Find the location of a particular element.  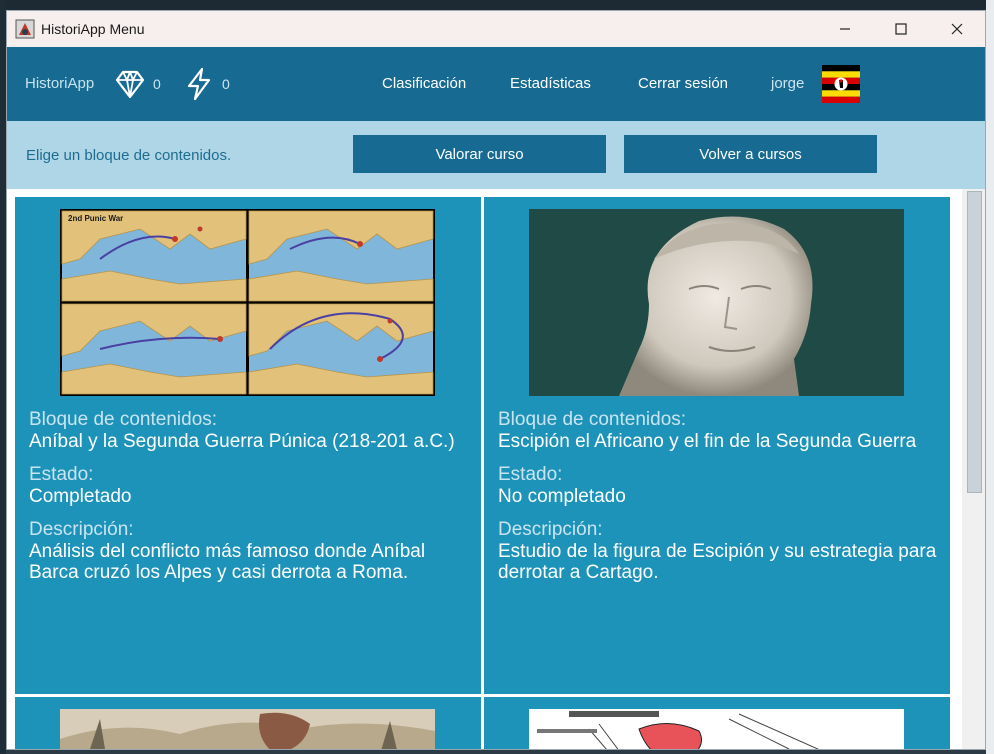

app-icon is located at coordinates (25, 29).